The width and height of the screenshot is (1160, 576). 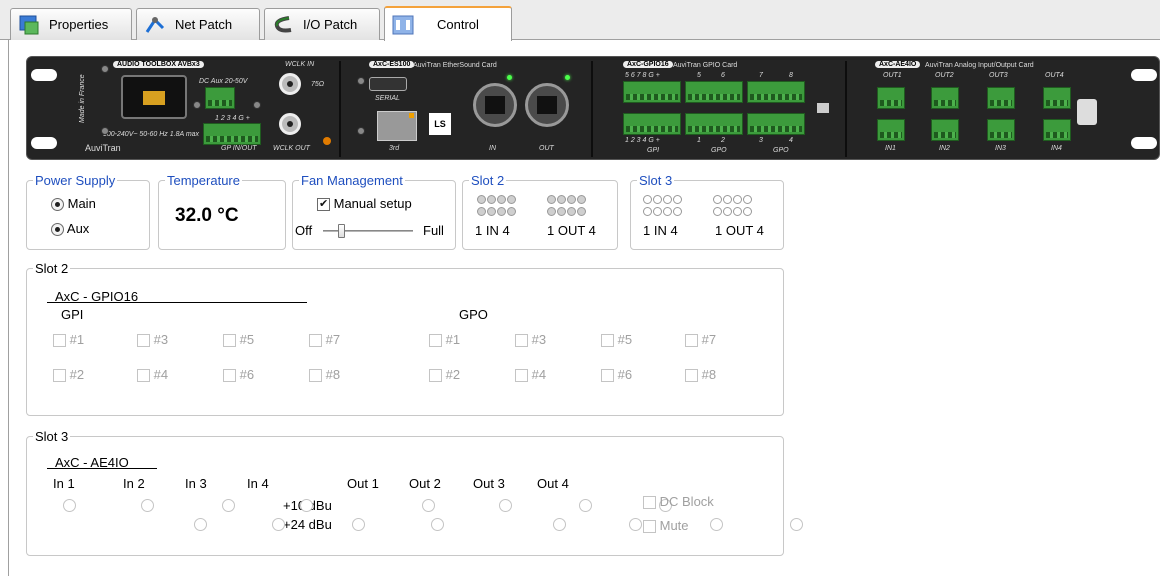 I want to click on card2-top-8: 8, so click(x=791, y=75).